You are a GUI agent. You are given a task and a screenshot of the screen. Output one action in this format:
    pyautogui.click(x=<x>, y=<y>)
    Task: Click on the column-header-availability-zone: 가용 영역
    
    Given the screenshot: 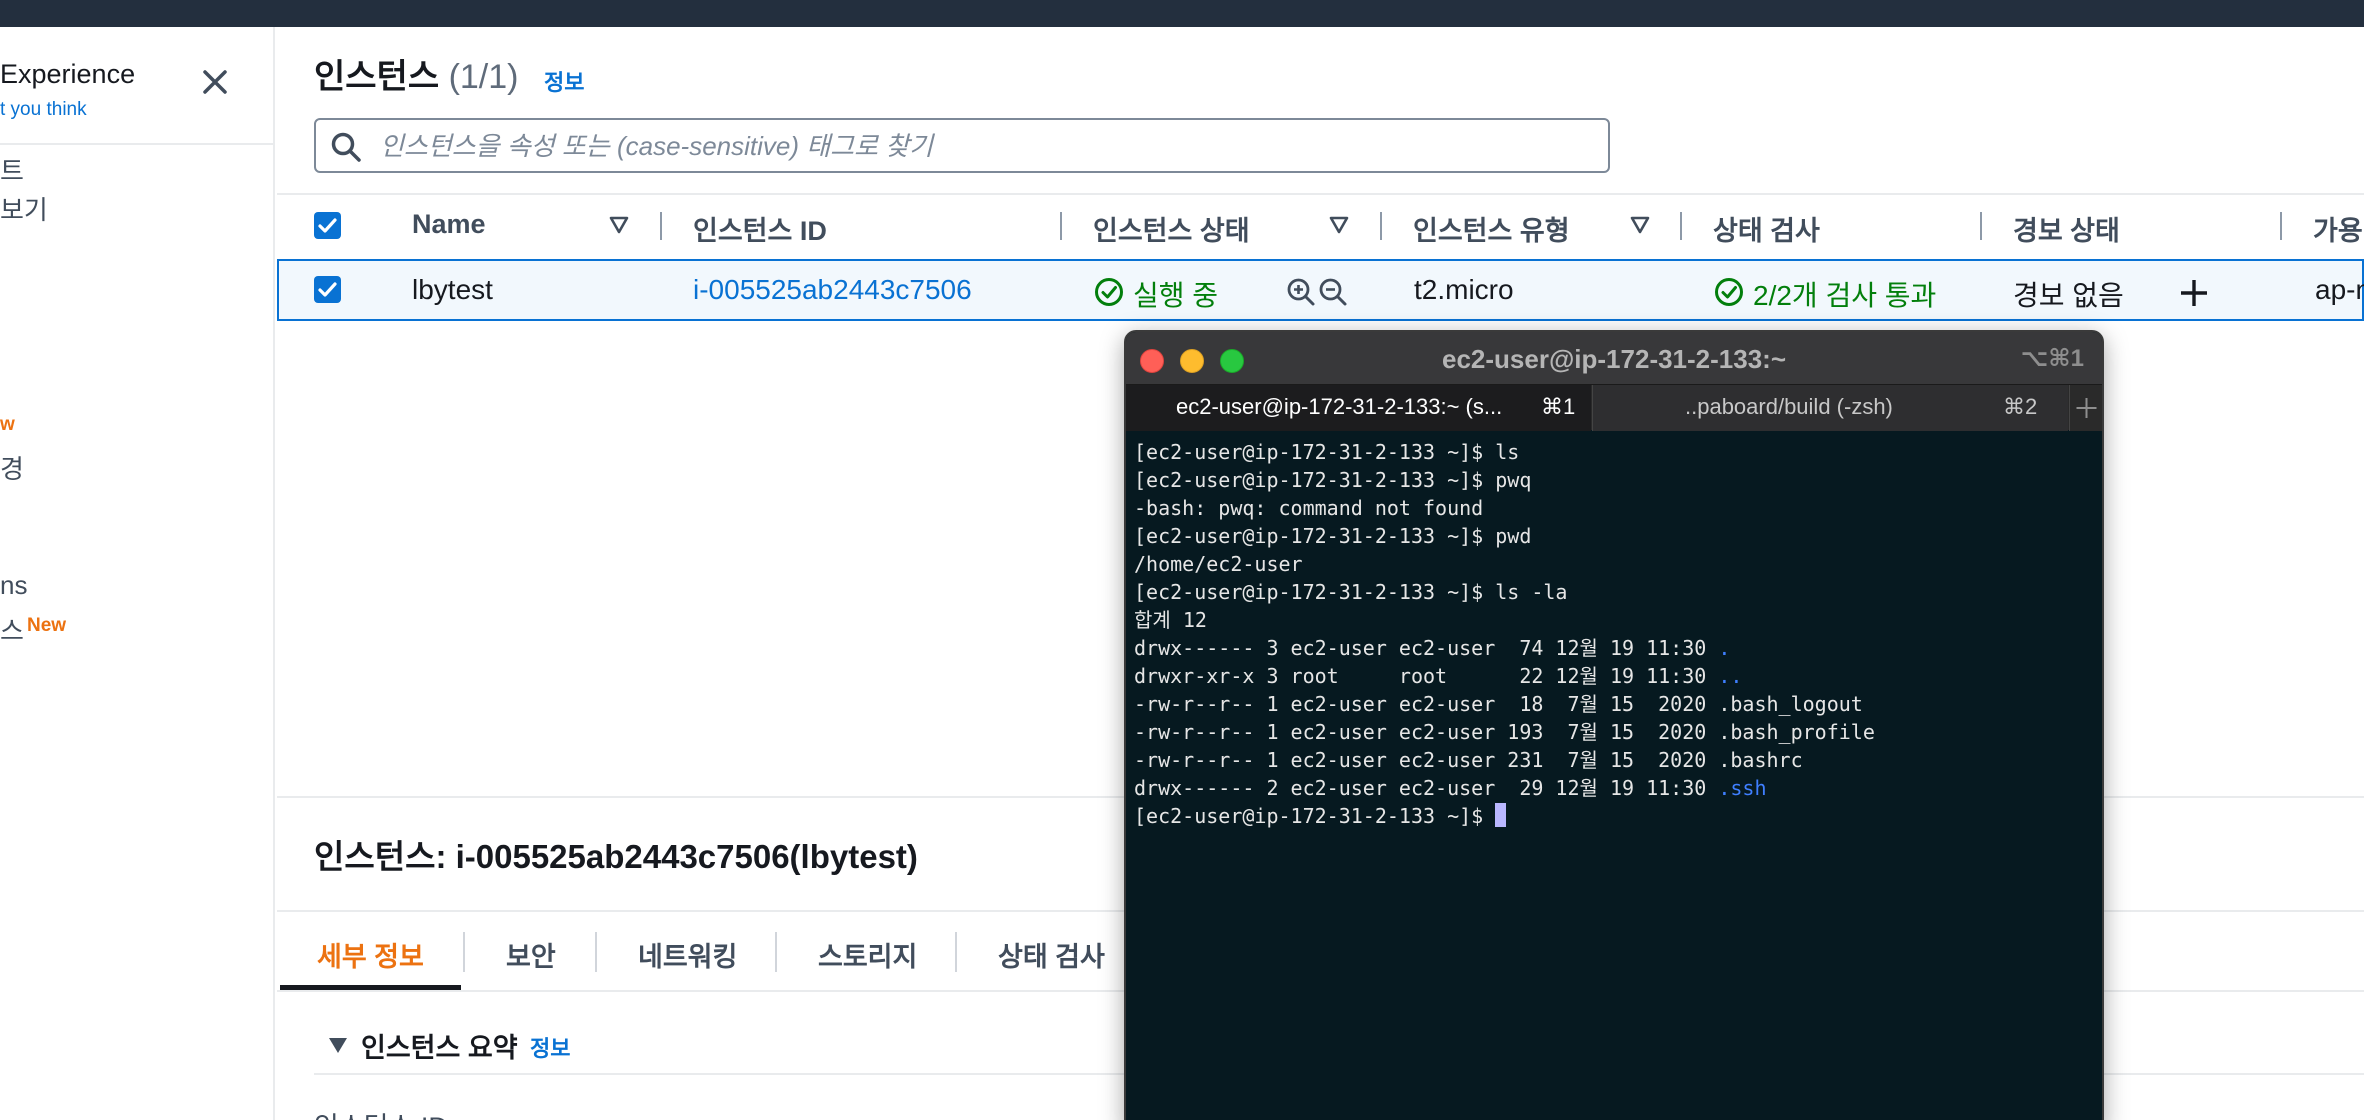 What is the action you would take?
    pyautogui.click(x=2338, y=228)
    